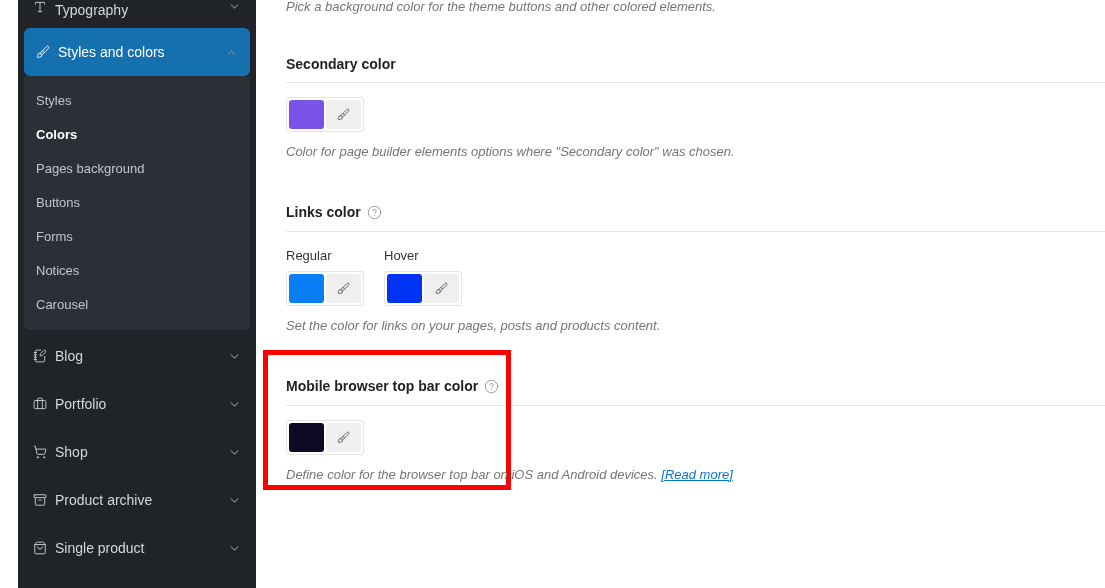 This screenshot has height=588, width=1105. What do you see at coordinates (382, 386) in the screenshot?
I see `section-title: Mobile browser top bar color` at bounding box center [382, 386].